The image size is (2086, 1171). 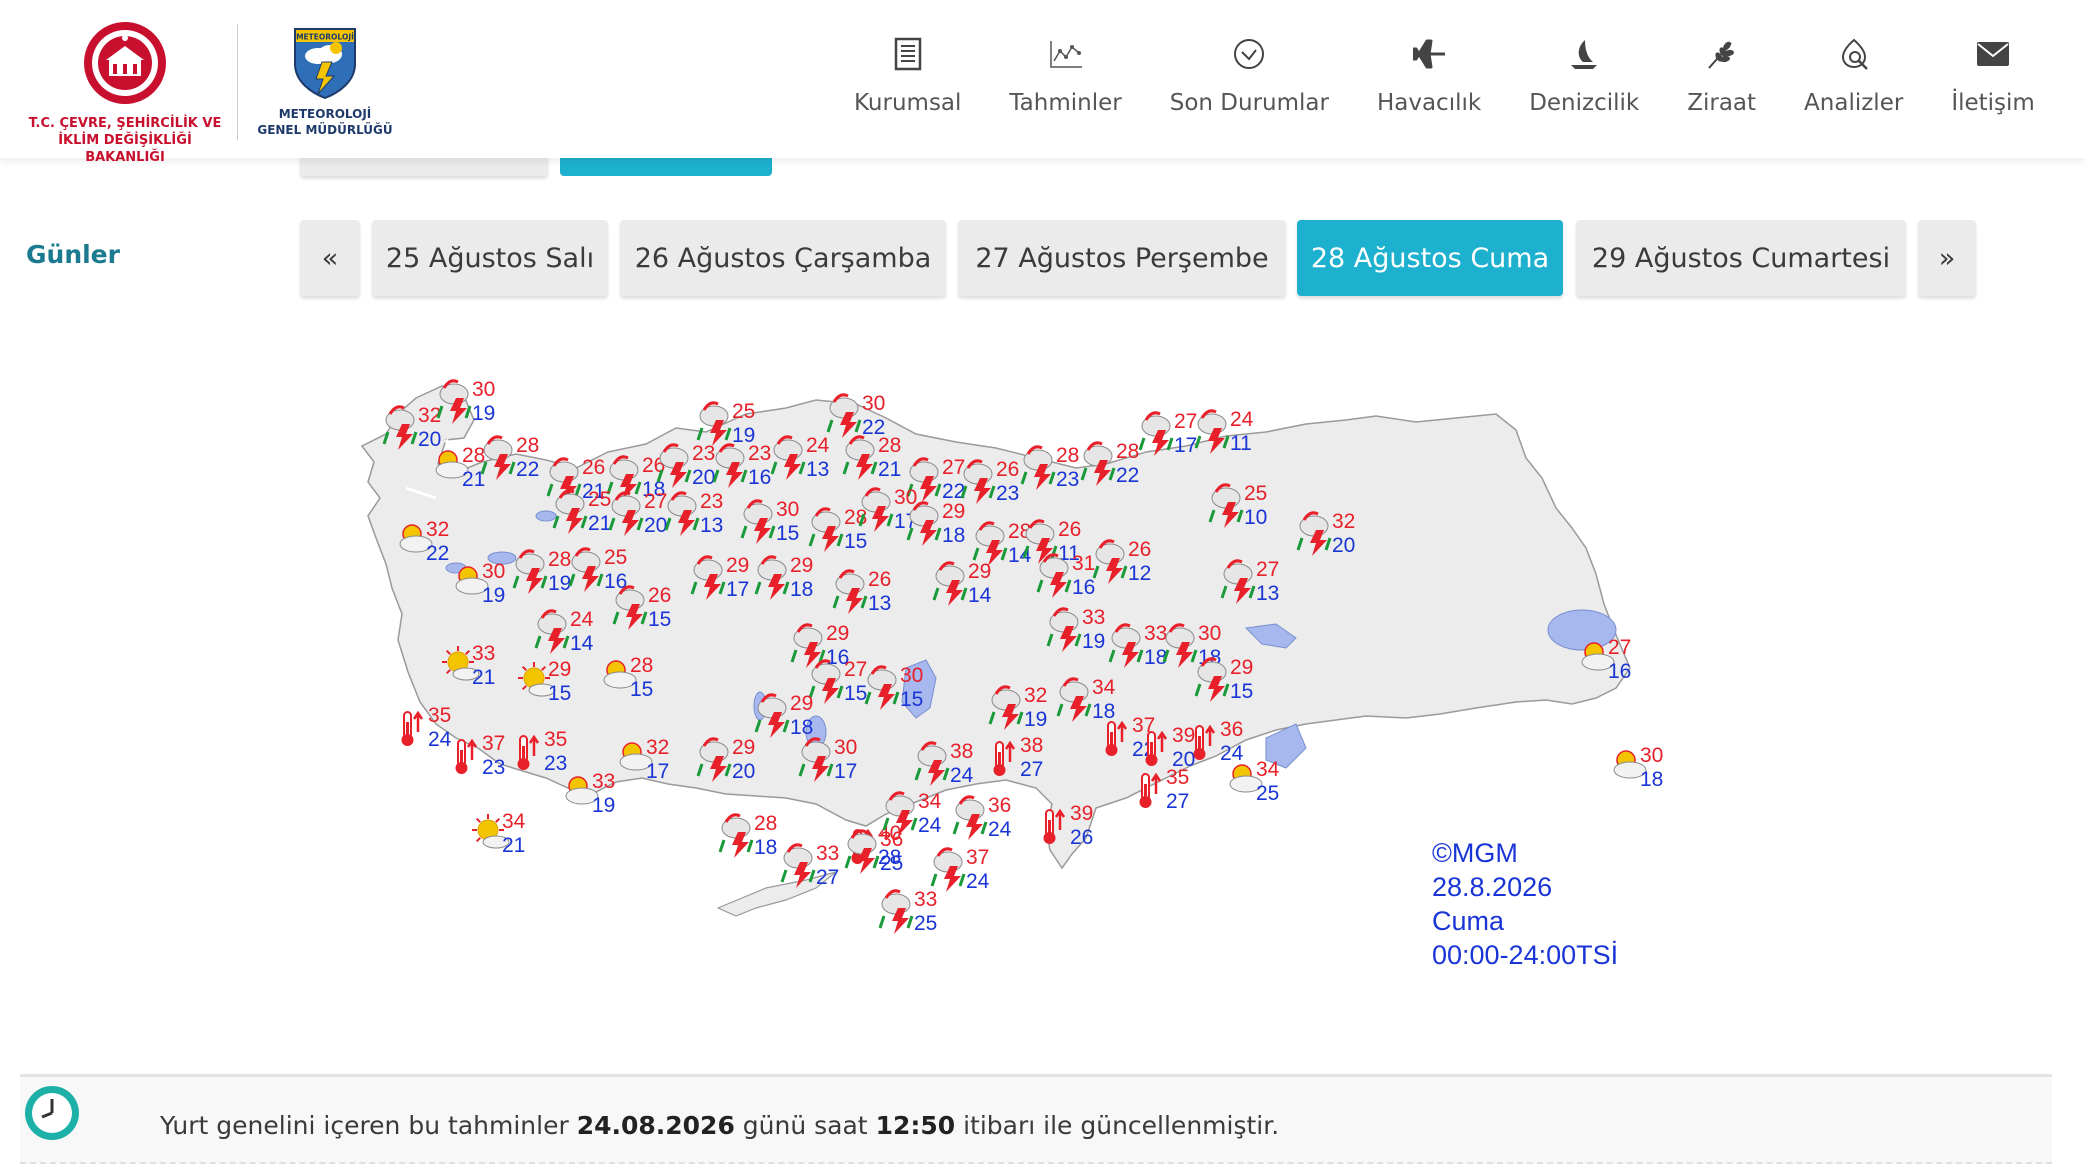 What do you see at coordinates (1081, 837) in the screenshot?
I see `min-temp: 26` at bounding box center [1081, 837].